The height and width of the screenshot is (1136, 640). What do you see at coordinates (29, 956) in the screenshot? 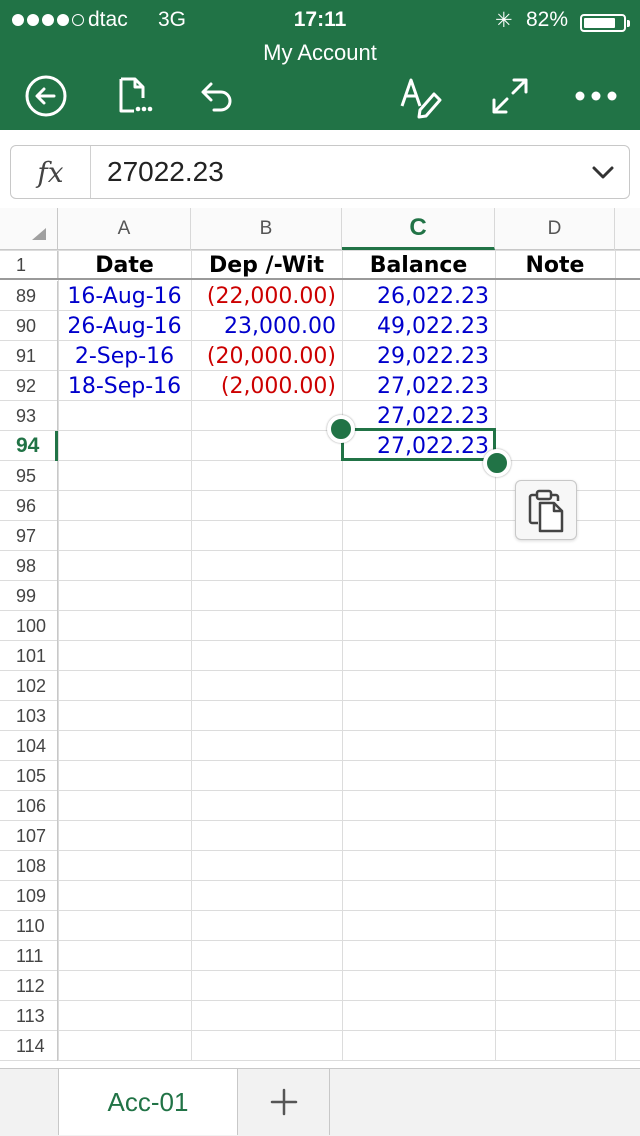
I see `row-header: 111` at bounding box center [29, 956].